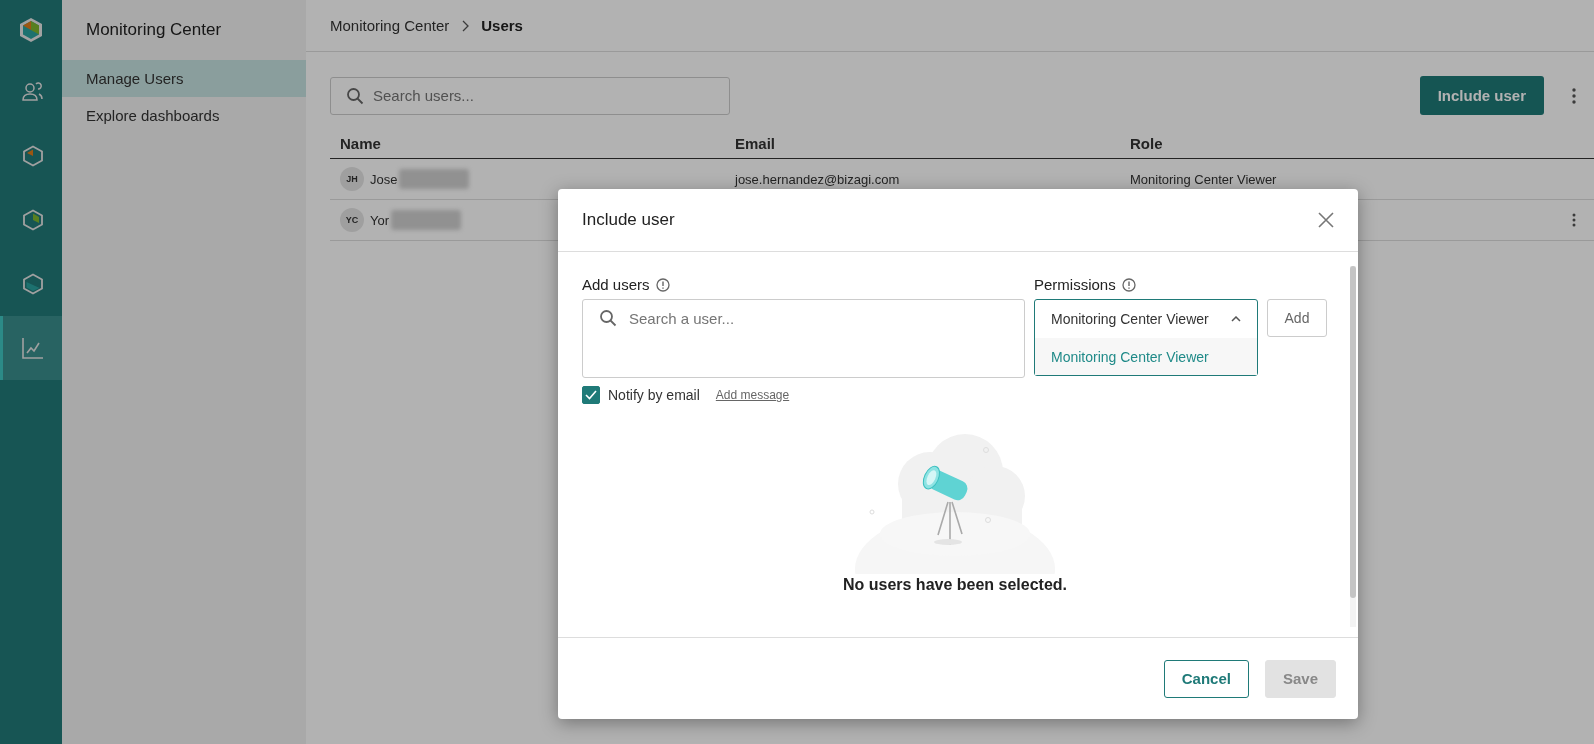 This screenshot has height=744, width=1594. I want to click on sidebar-title: Monitoring Center, so click(154, 30).